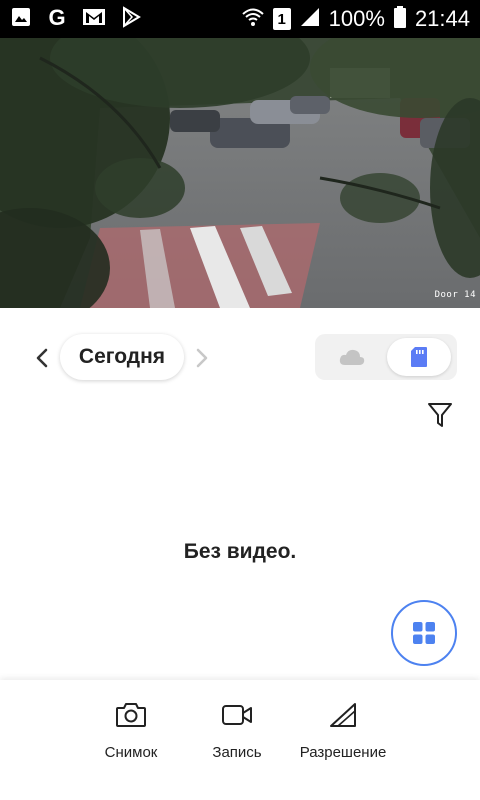 This screenshot has width=480, height=800. I want to click on chevron-right-icon, so click(202, 358).